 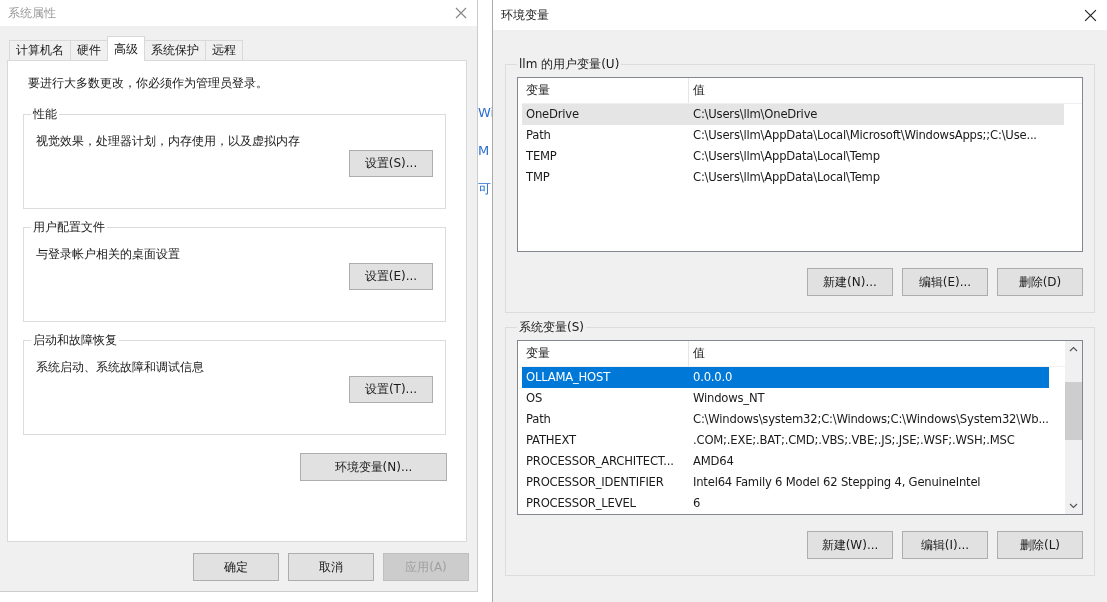 I want to click on scrollbar, so click(x=1073, y=427).